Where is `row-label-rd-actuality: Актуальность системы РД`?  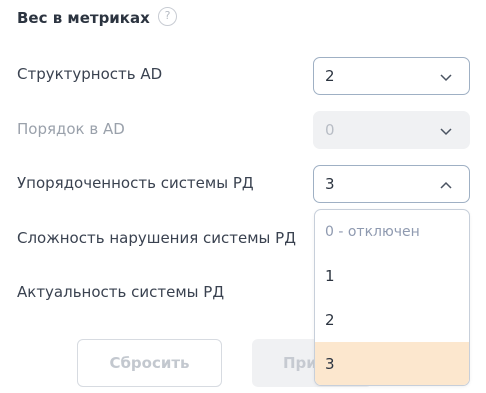 row-label-rd-actuality: Актуальность системы РД is located at coordinates (121, 292).